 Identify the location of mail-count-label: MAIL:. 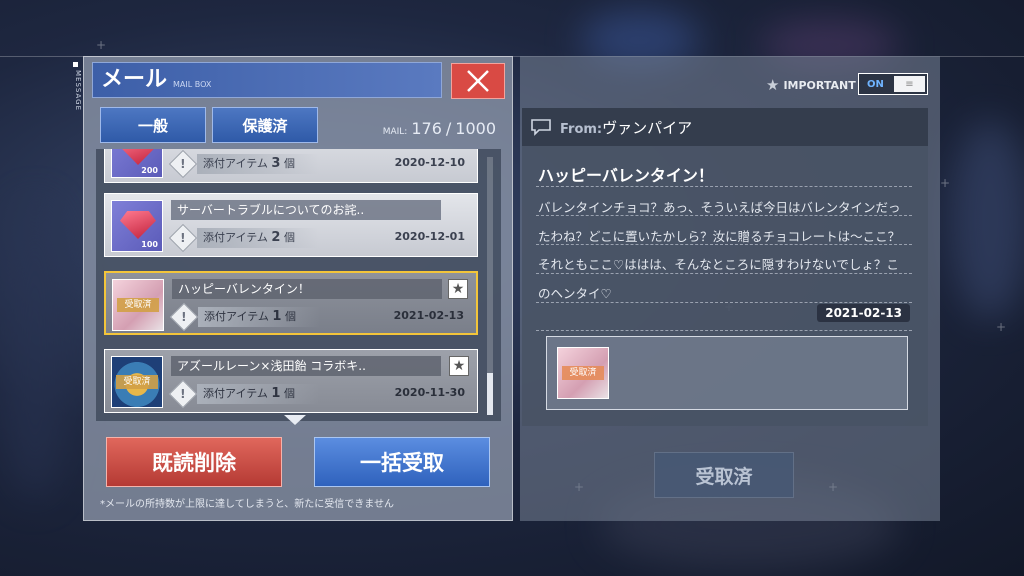
(395, 132).